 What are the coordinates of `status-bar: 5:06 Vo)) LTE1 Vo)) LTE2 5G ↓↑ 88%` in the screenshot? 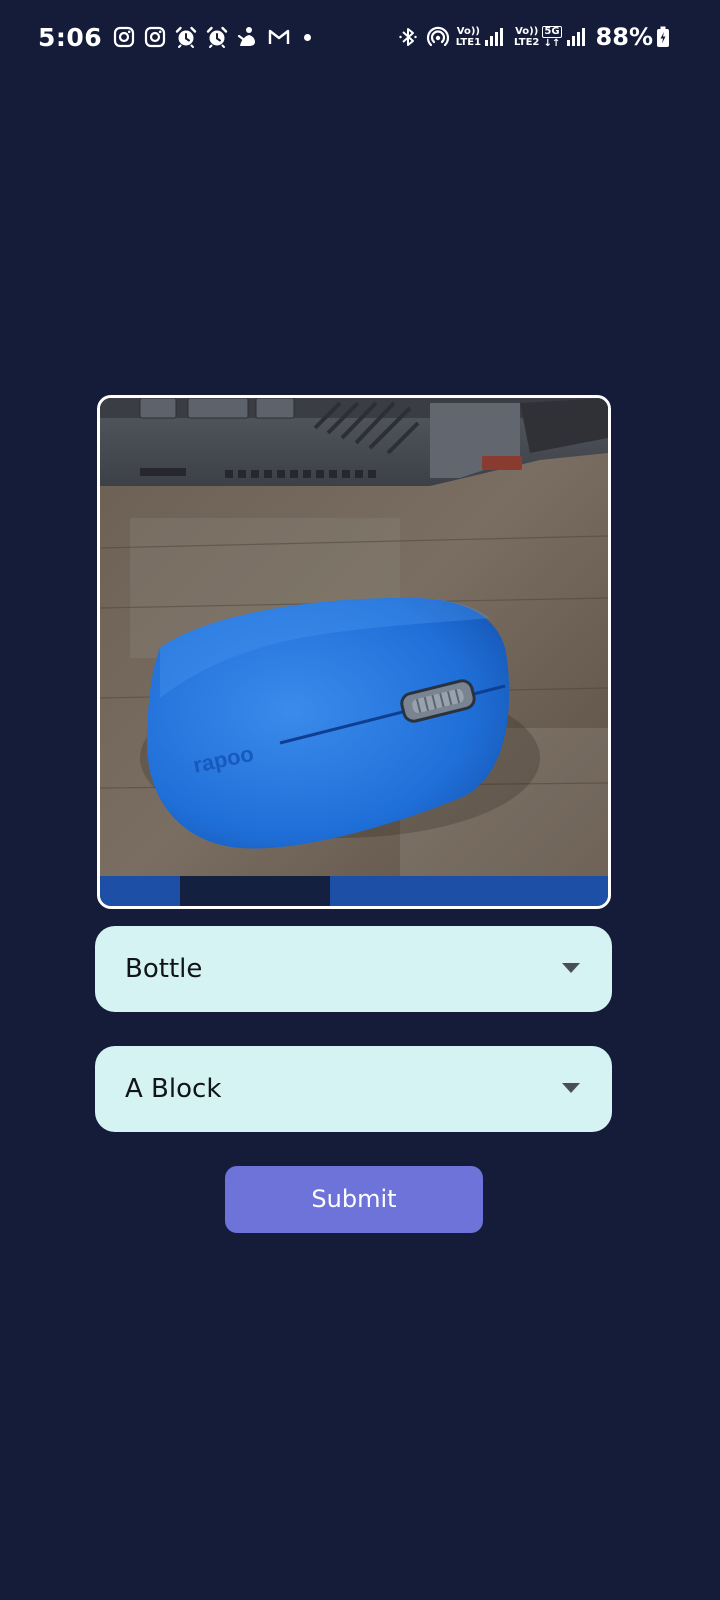 It's located at (360, 36).